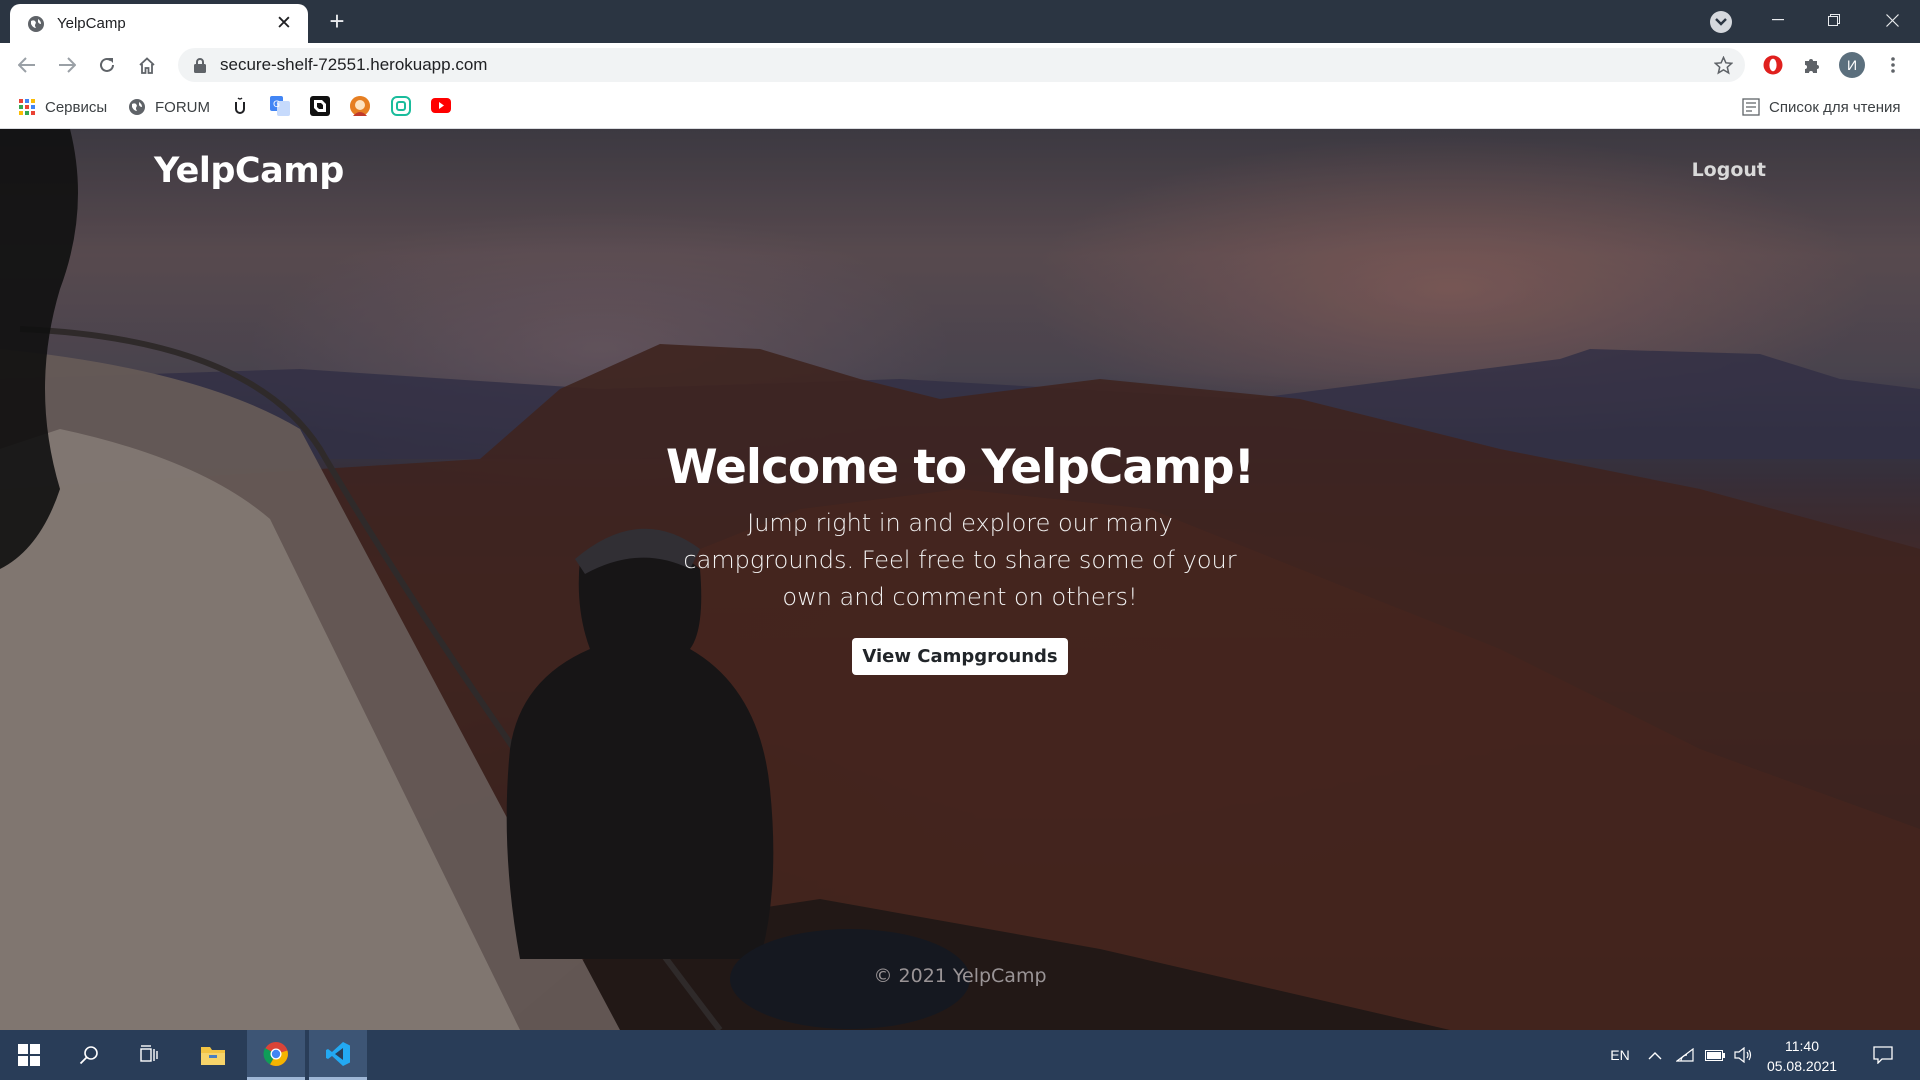  What do you see at coordinates (1812, 65) in the screenshot?
I see `extensions-puzzle-icon` at bounding box center [1812, 65].